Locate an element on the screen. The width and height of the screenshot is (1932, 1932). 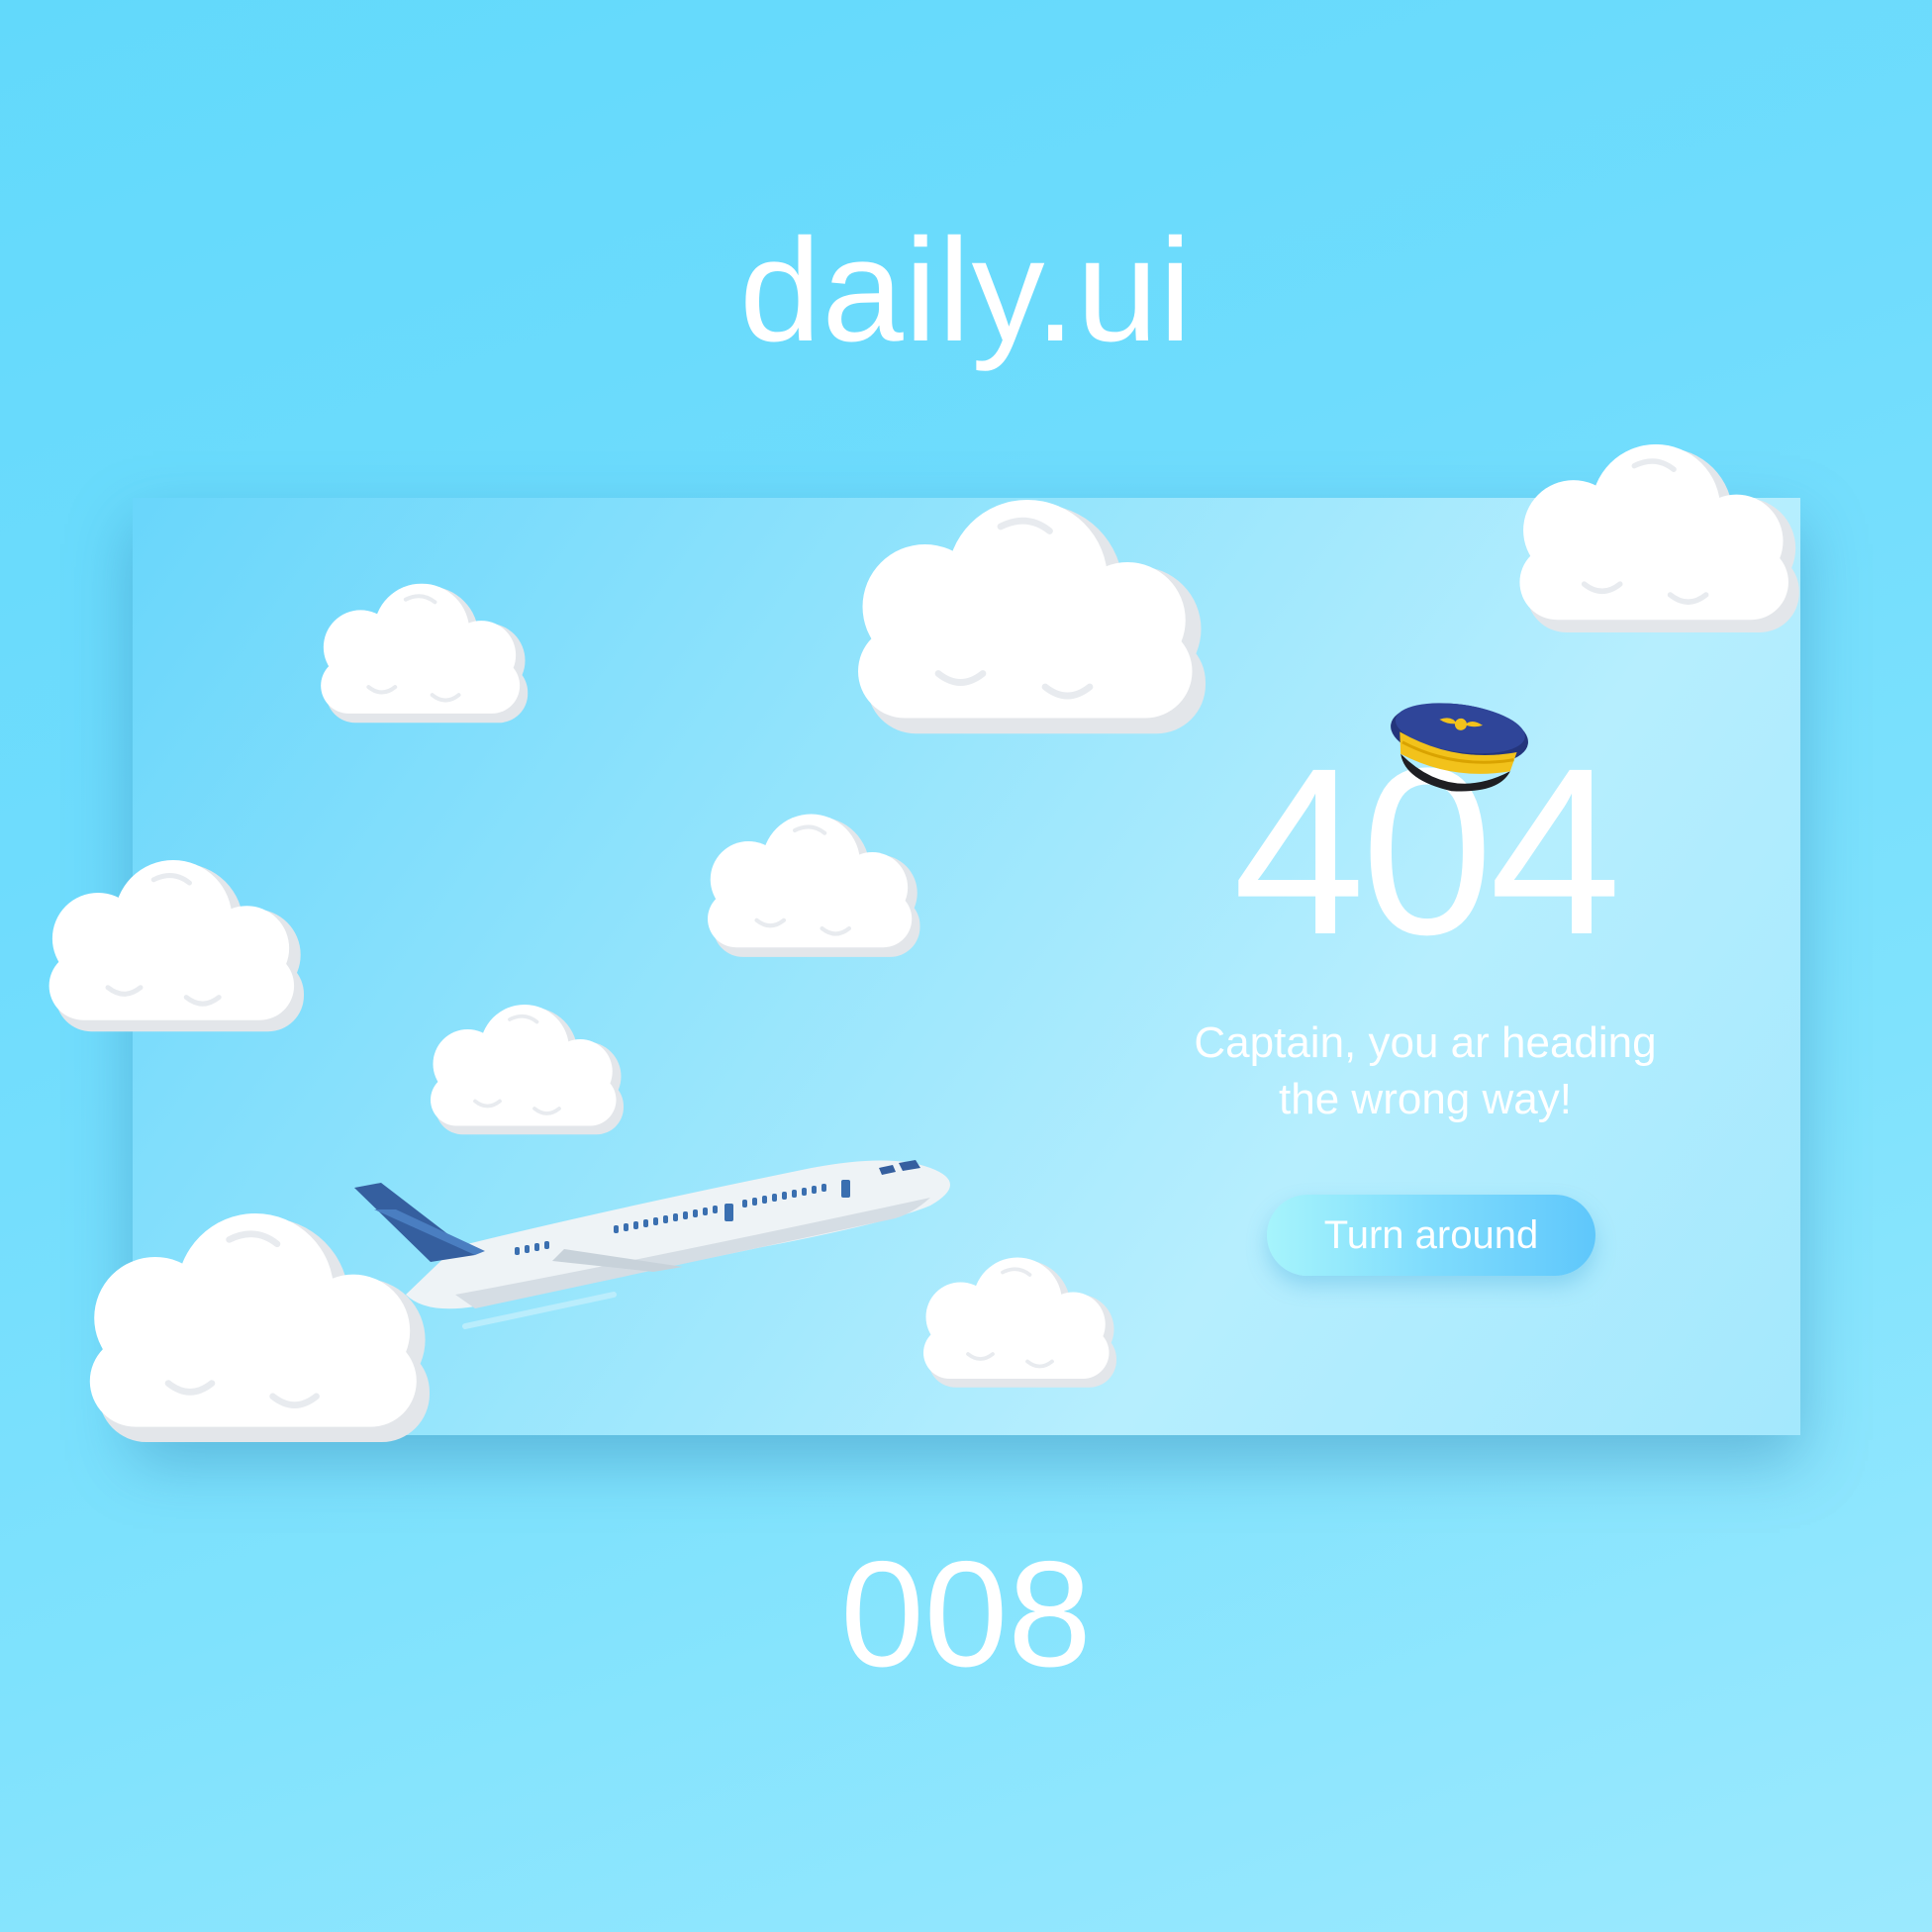
turn-around-button: Turn around is located at coordinates (1431, 1235).